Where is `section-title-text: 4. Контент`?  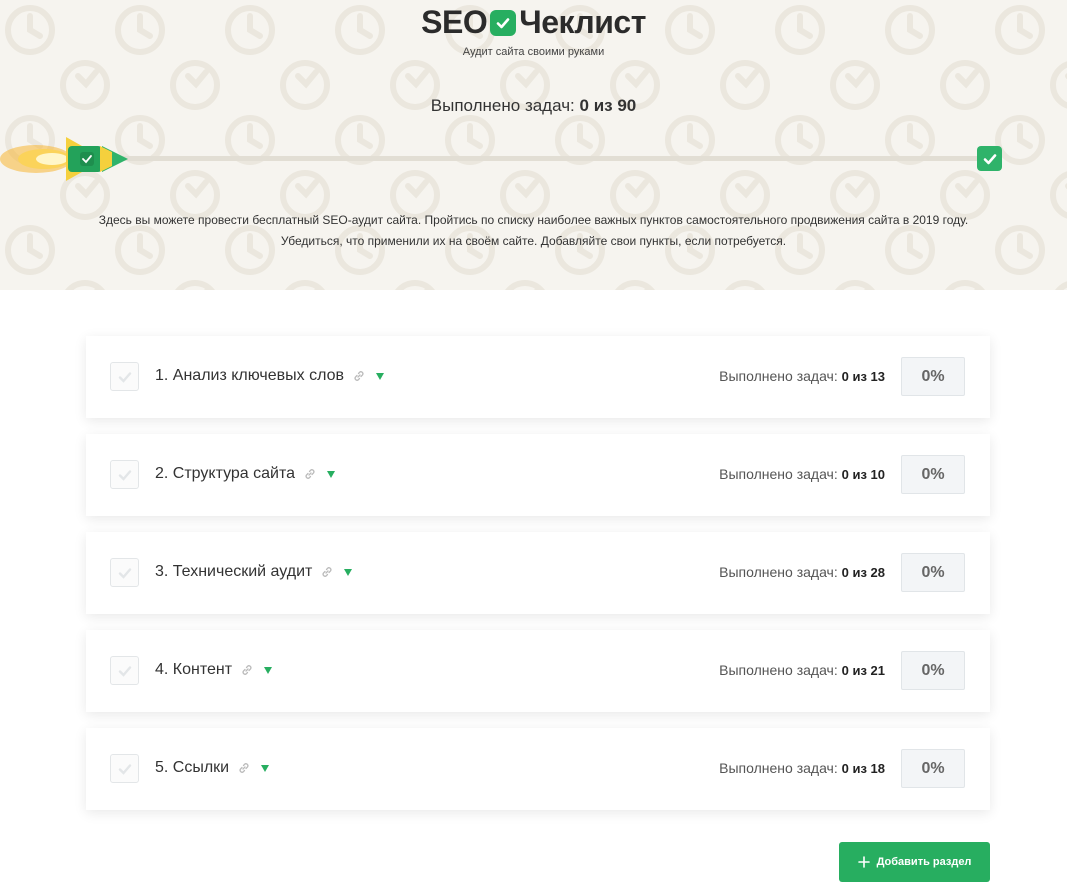
section-title-text: 4. Контент is located at coordinates (194, 669).